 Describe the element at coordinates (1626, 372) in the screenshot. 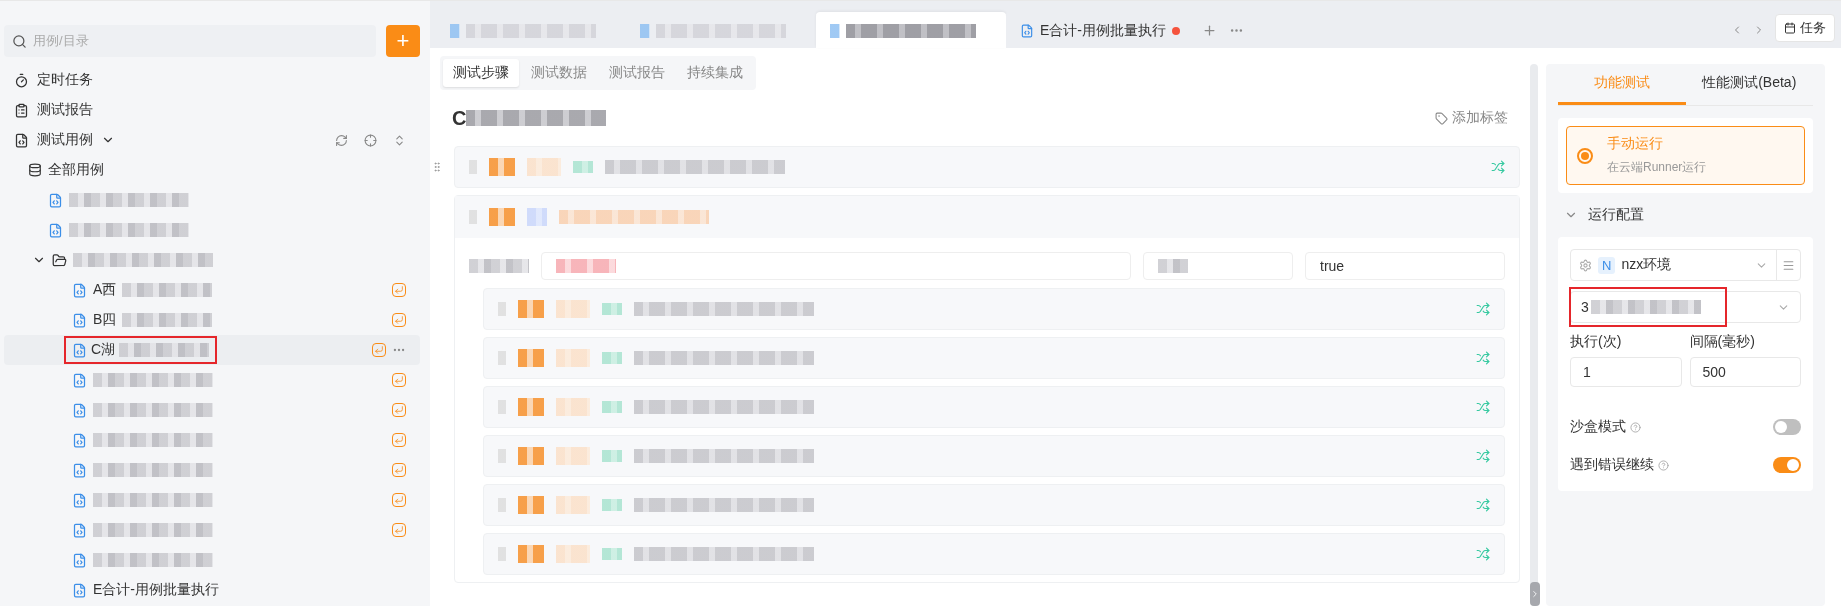

I see `number-field: 1` at that location.